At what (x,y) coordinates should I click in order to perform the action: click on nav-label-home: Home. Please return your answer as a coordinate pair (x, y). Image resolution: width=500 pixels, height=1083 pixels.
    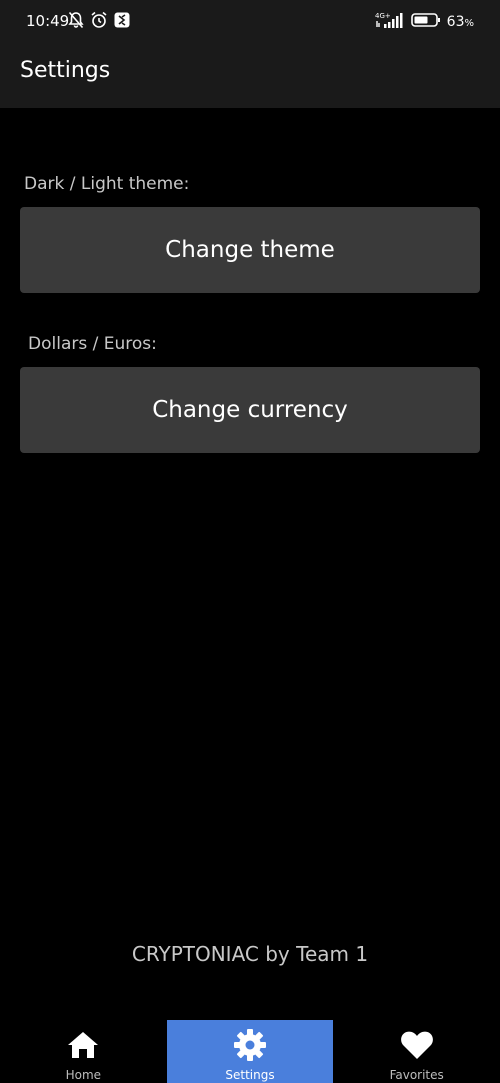
    Looking at the image, I should click on (83, 1075).